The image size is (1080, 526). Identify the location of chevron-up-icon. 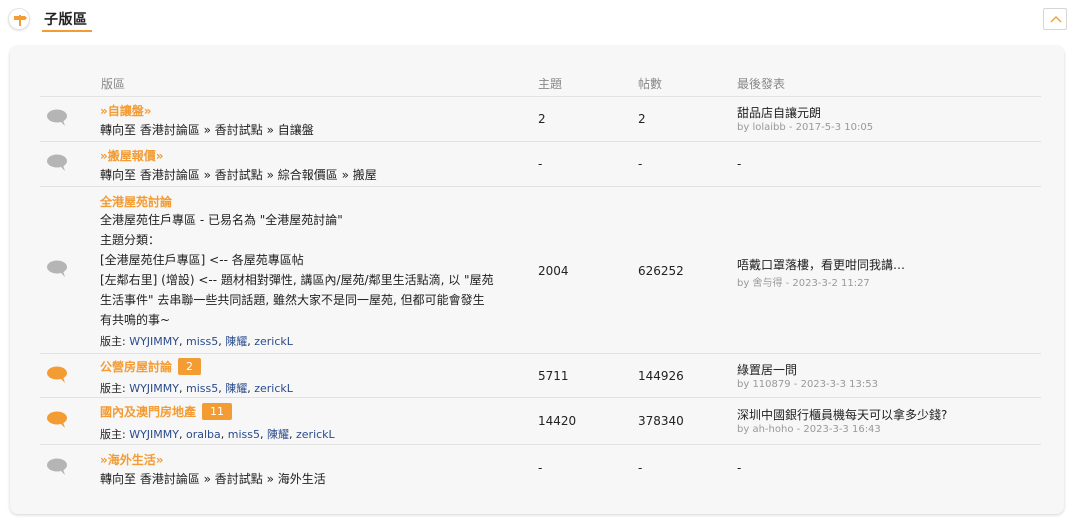
(1056, 19).